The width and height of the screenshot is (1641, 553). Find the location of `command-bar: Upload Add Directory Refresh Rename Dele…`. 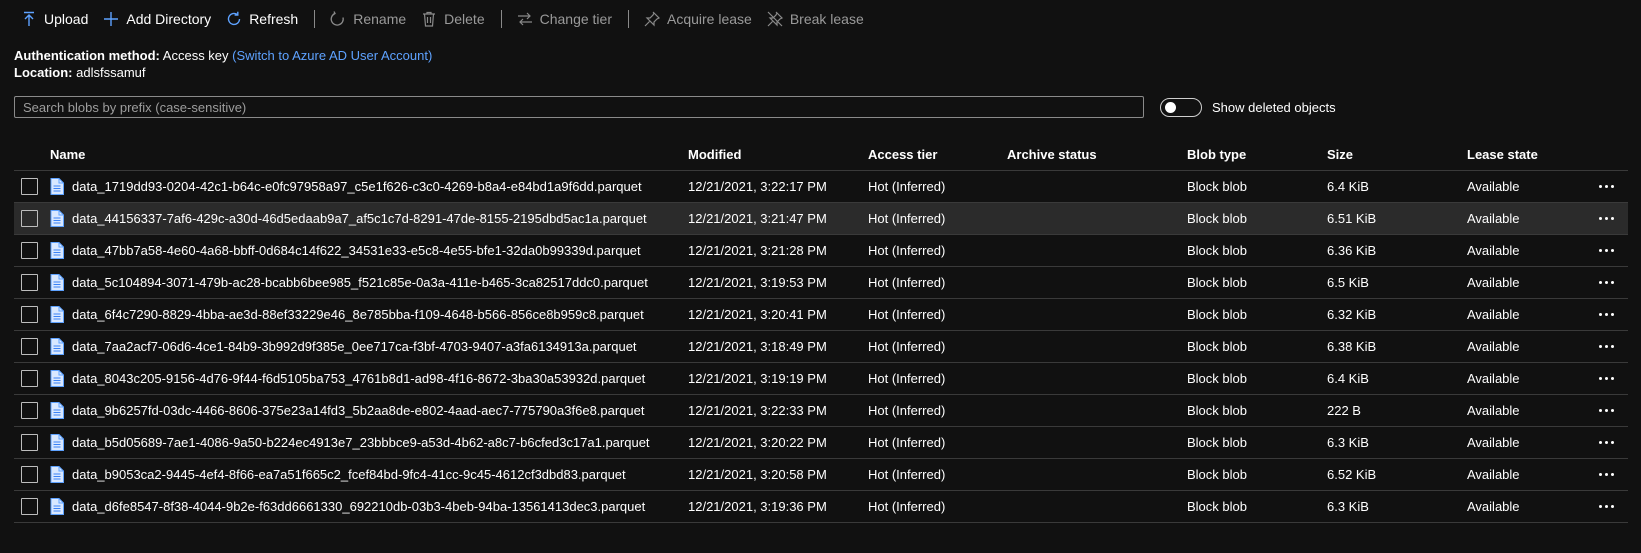

command-bar: Upload Add Directory Refresh Rename Dele… is located at coordinates (443, 18).